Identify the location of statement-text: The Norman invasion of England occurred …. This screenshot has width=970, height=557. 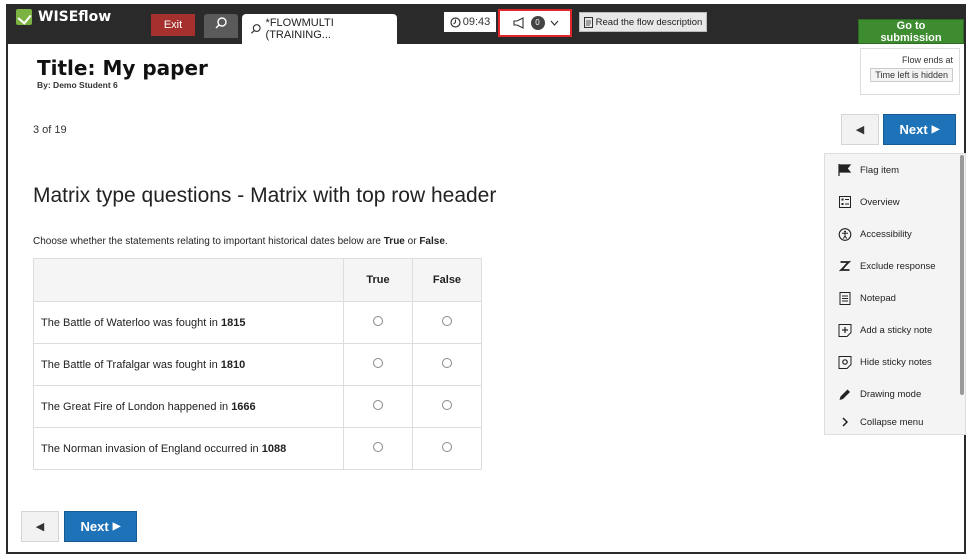
(151, 448).